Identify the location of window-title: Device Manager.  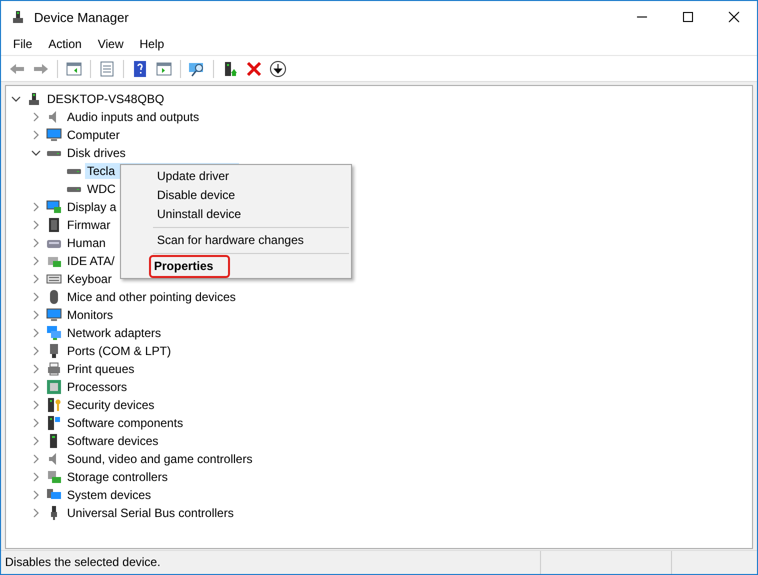
(82, 17).